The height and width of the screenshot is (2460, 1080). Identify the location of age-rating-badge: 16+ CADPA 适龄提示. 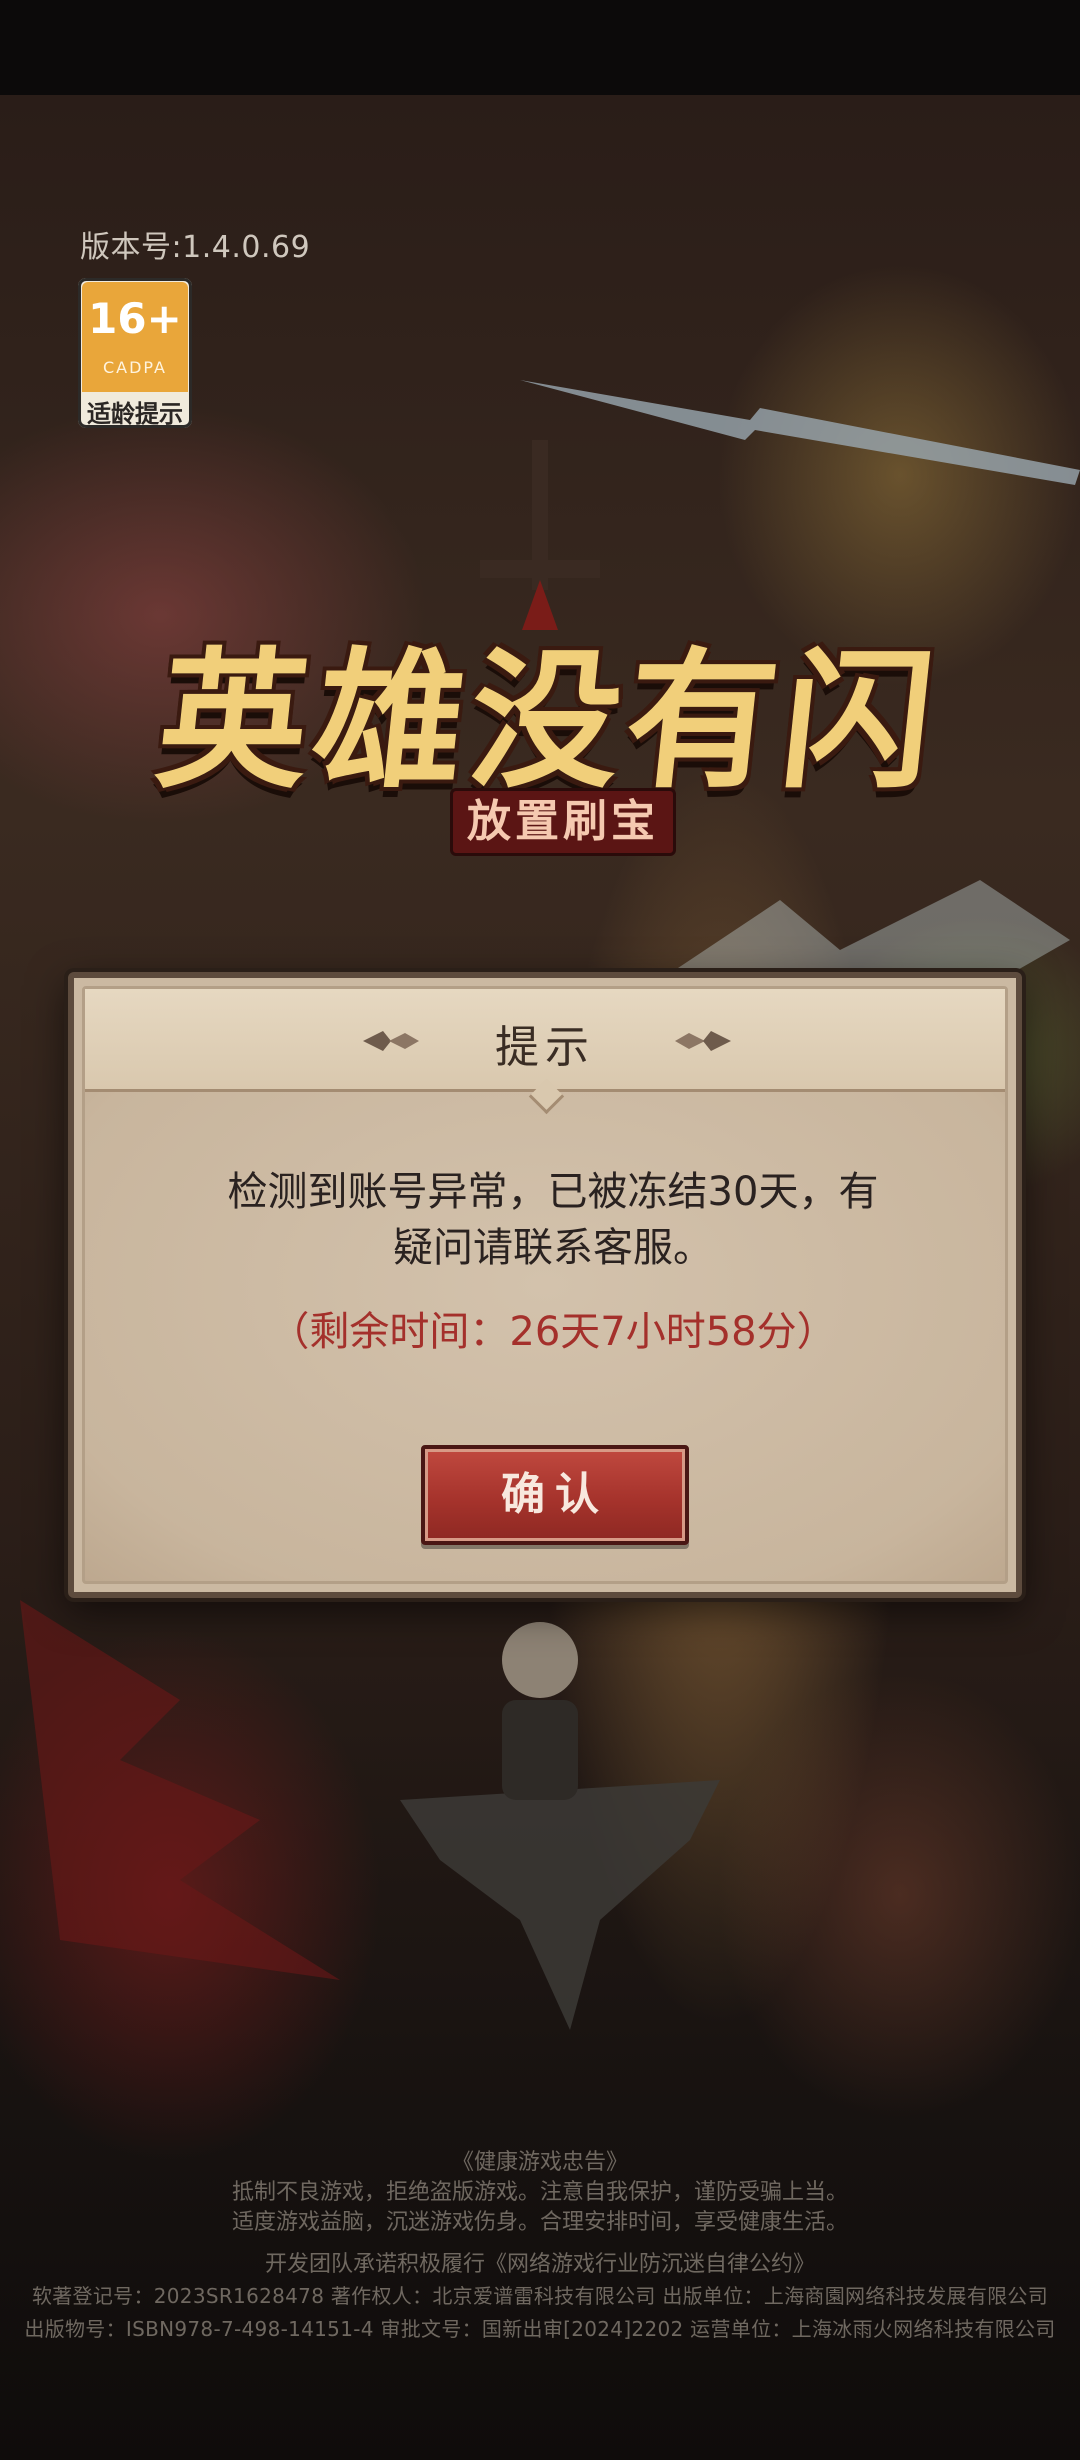
(135, 353).